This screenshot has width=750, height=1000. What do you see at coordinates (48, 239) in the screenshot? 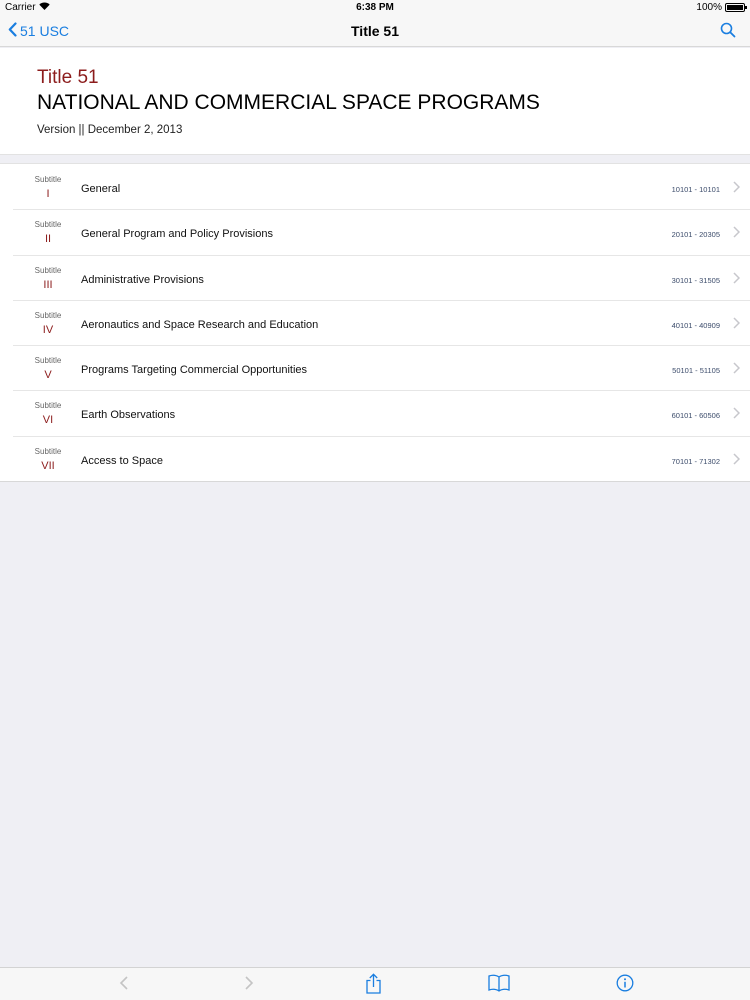
I see `subtitle-number: II` at bounding box center [48, 239].